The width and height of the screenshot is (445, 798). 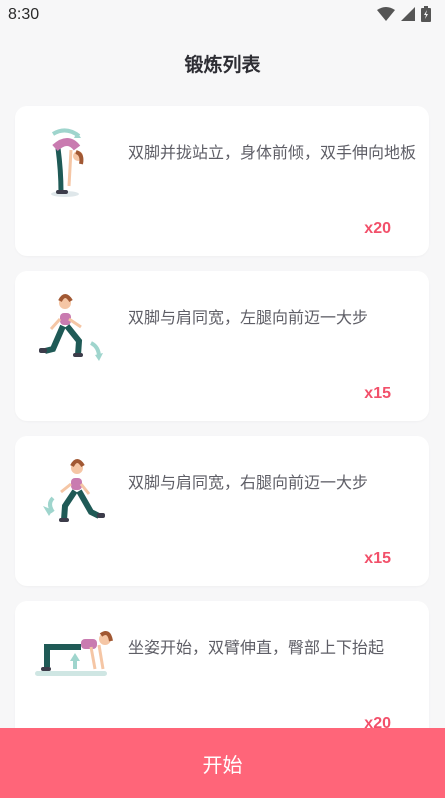 What do you see at coordinates (67, 162) in the screenshot?
I see `forward-bend-icon` at bounding box center [67, 162].